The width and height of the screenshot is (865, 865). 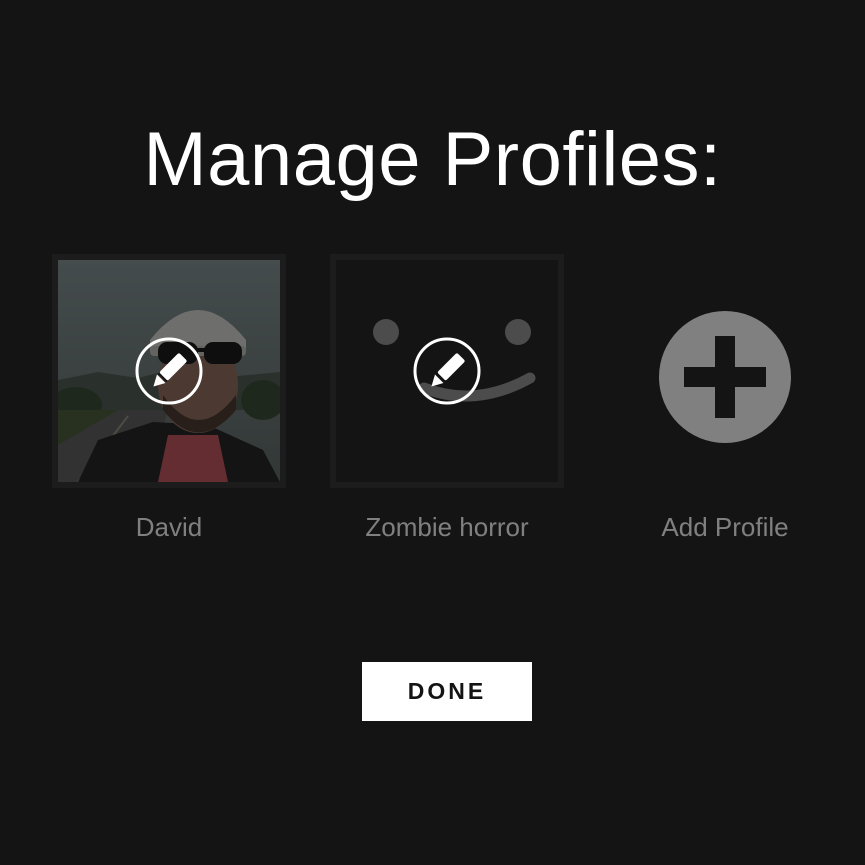 I want to click on add-profile-tile, so click(x=725, y=371).